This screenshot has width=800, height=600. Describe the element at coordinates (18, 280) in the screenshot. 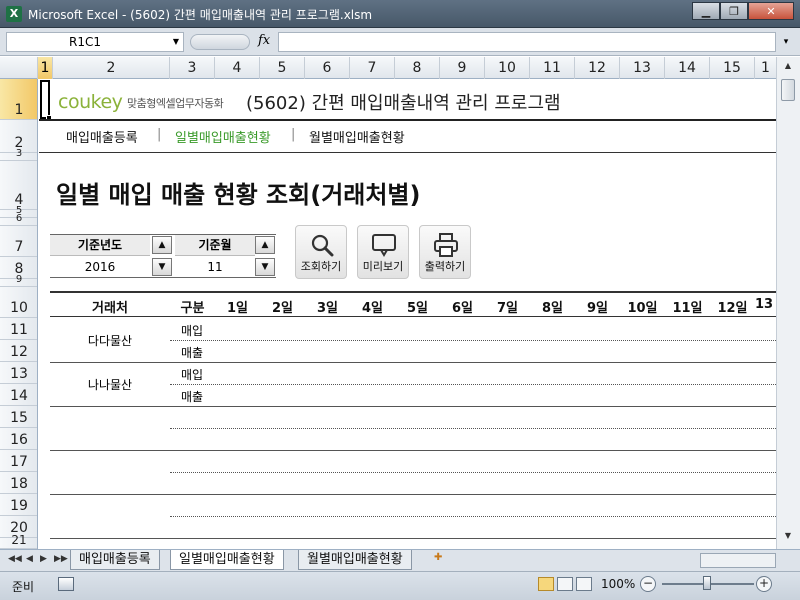

I see `row-header: 9` at that location.